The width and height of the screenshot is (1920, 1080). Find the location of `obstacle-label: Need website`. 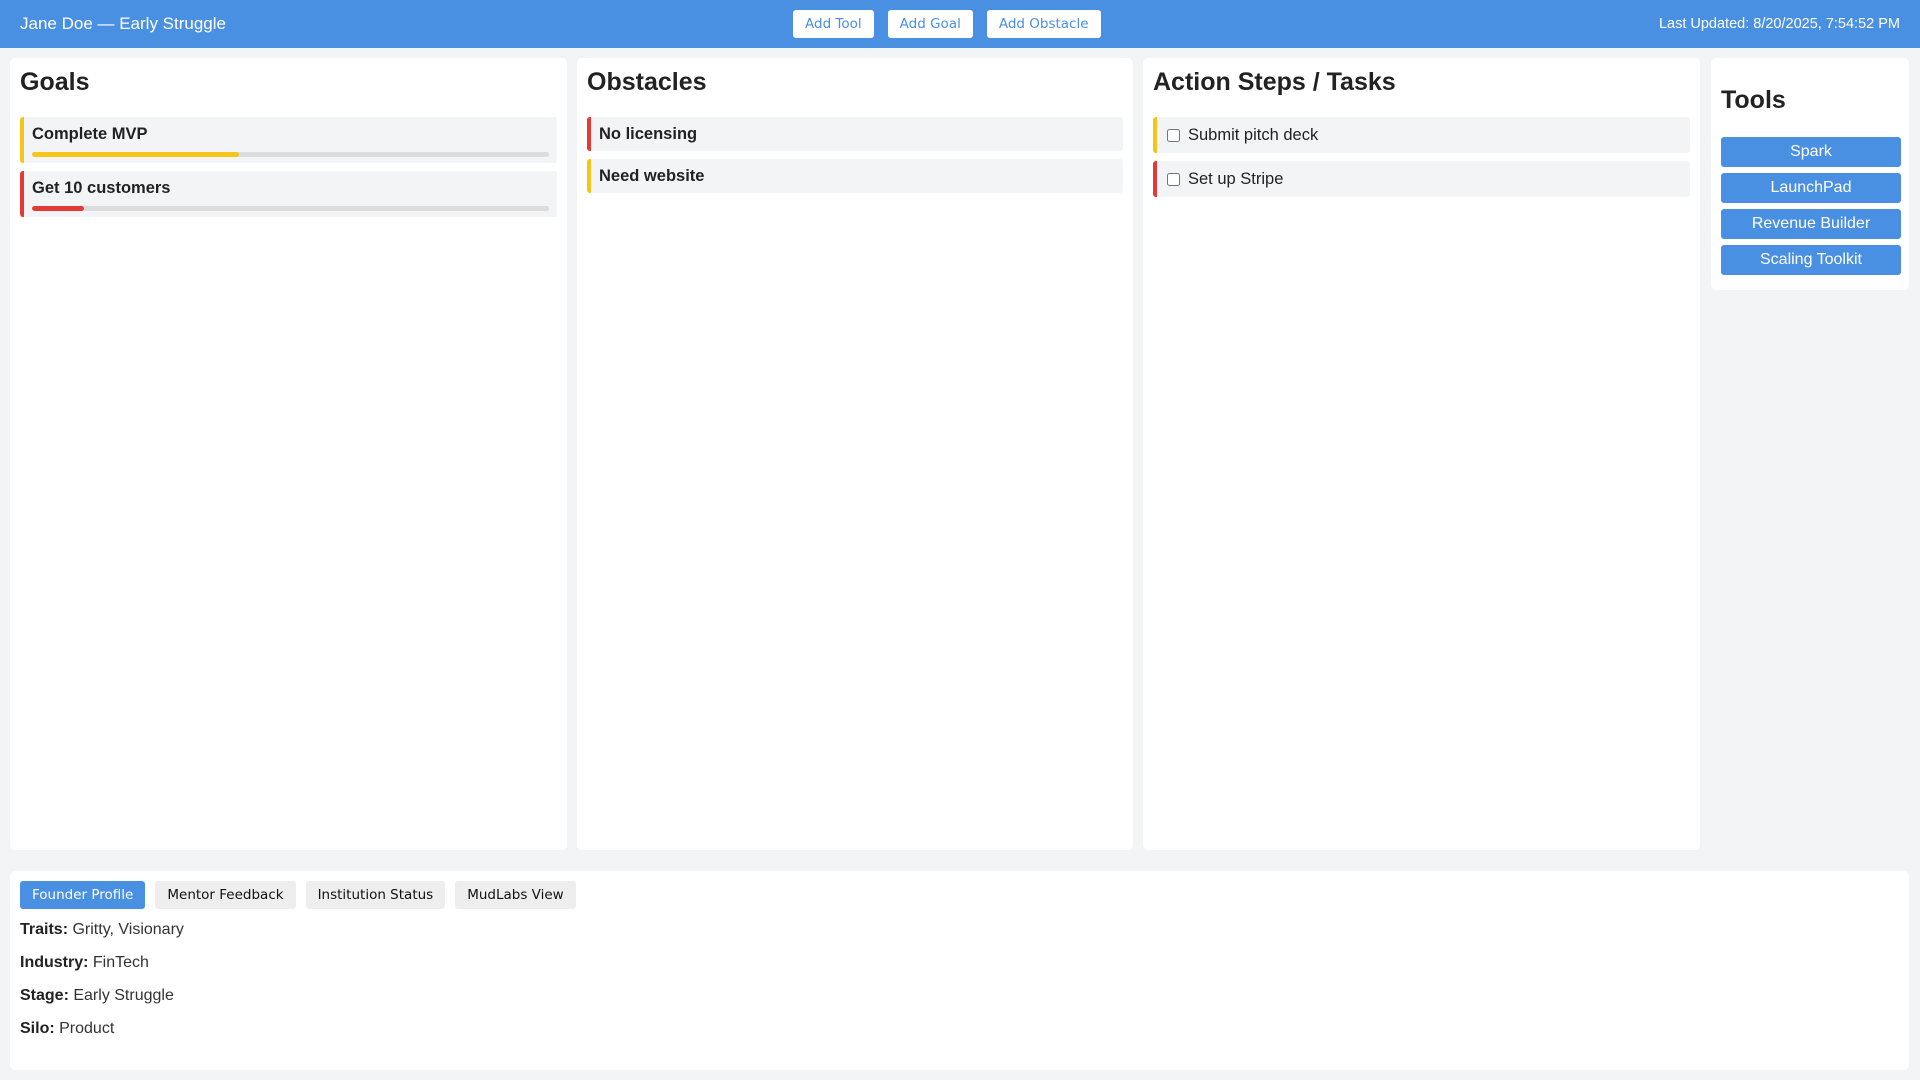

obstacle-label: Need website is located at coordinates (652, 176).